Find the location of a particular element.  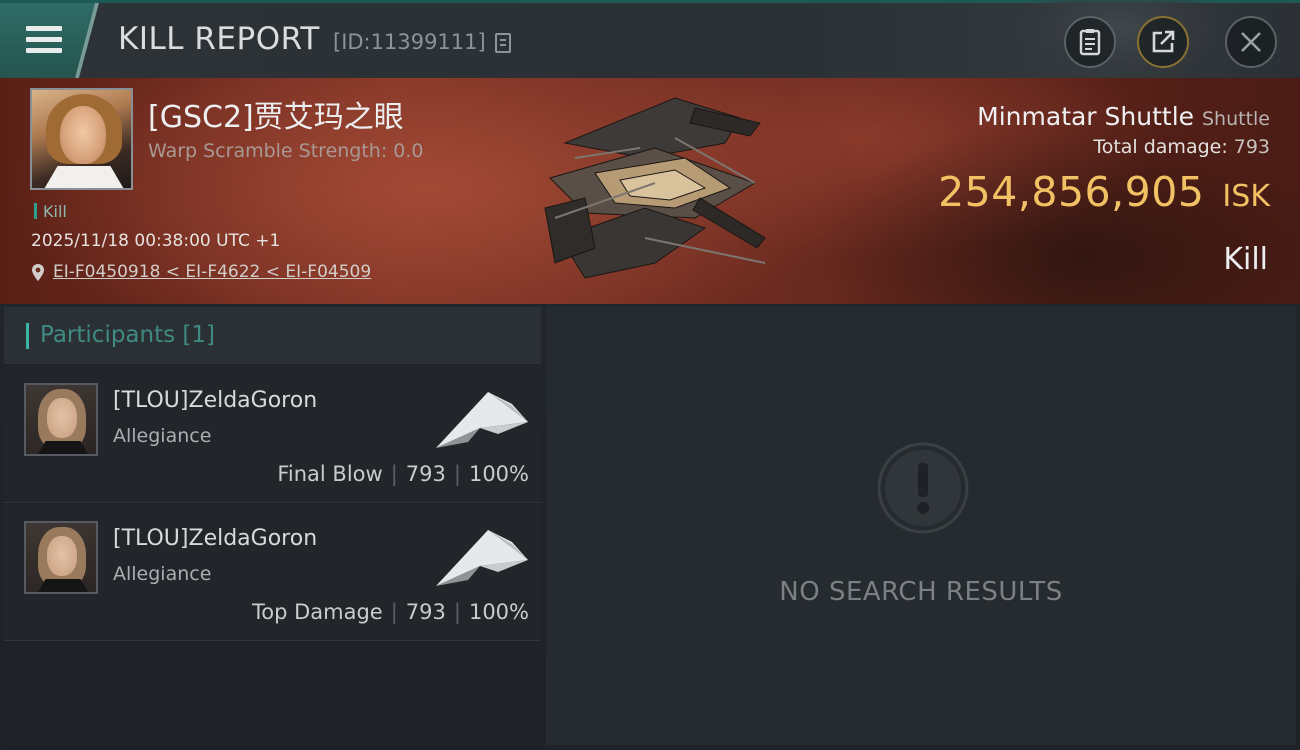

clipboard-icon is located at coordinates (1090, 42).